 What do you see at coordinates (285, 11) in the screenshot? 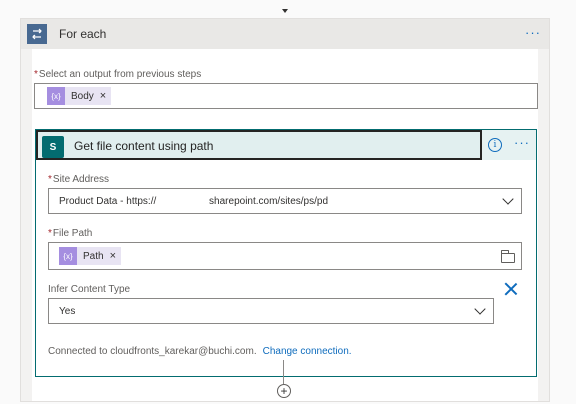
I see `connector-arrow-icon` at bounding box center [285, 11].